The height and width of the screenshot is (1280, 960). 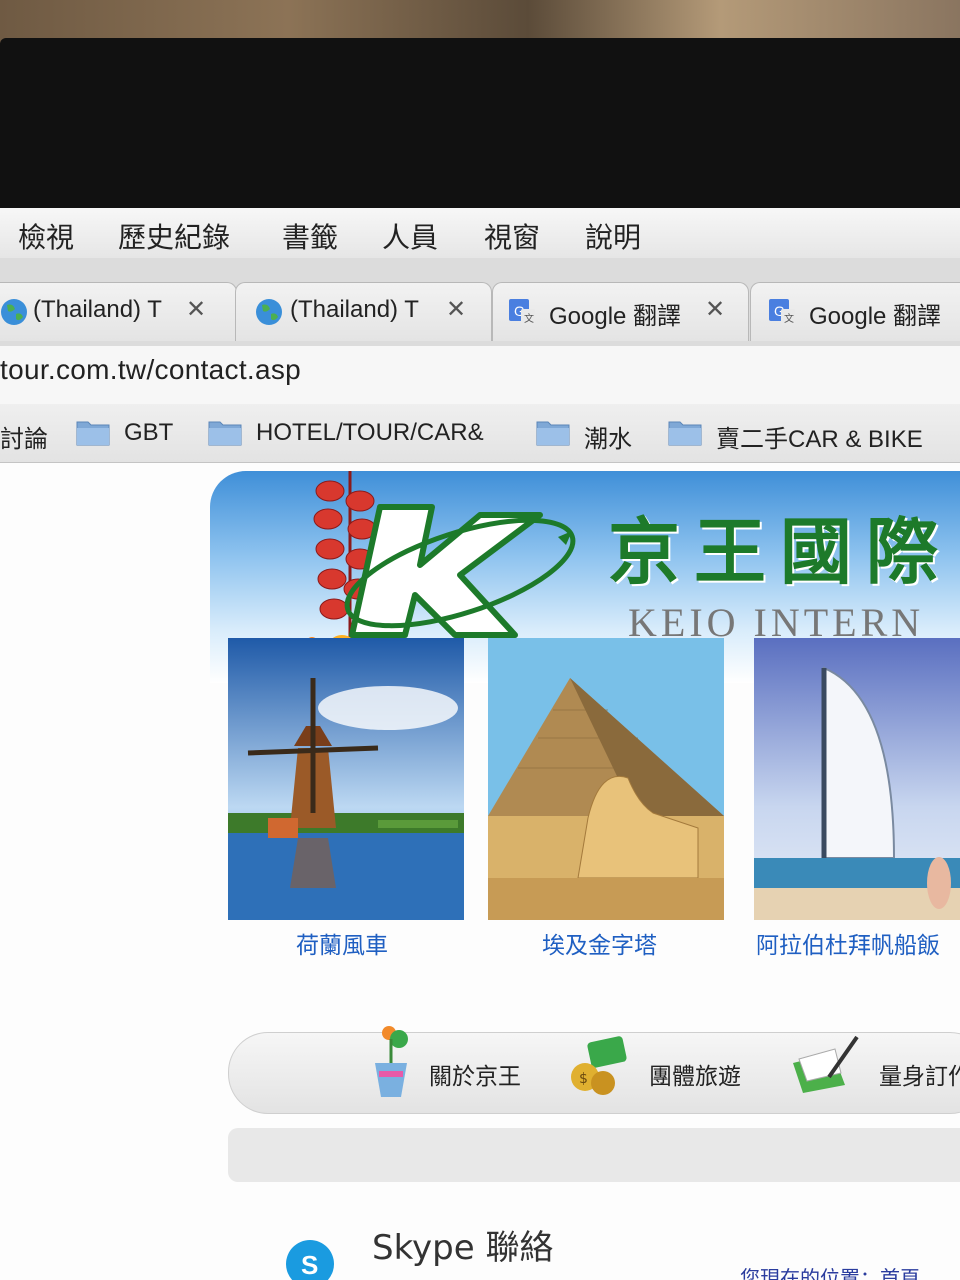 I want to click on menu-people: 人員, so click(x=410, y=236).